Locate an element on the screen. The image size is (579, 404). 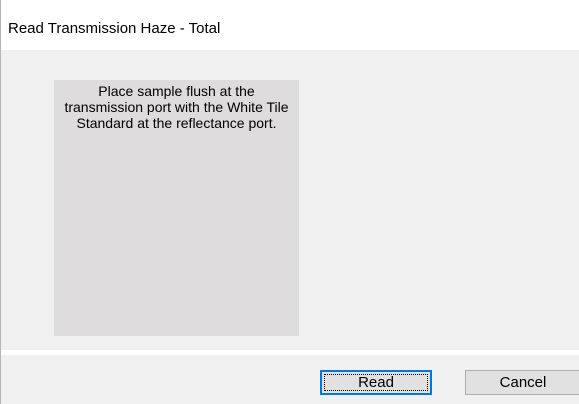
read-button-label: Read is located at coordinates (376, 382).